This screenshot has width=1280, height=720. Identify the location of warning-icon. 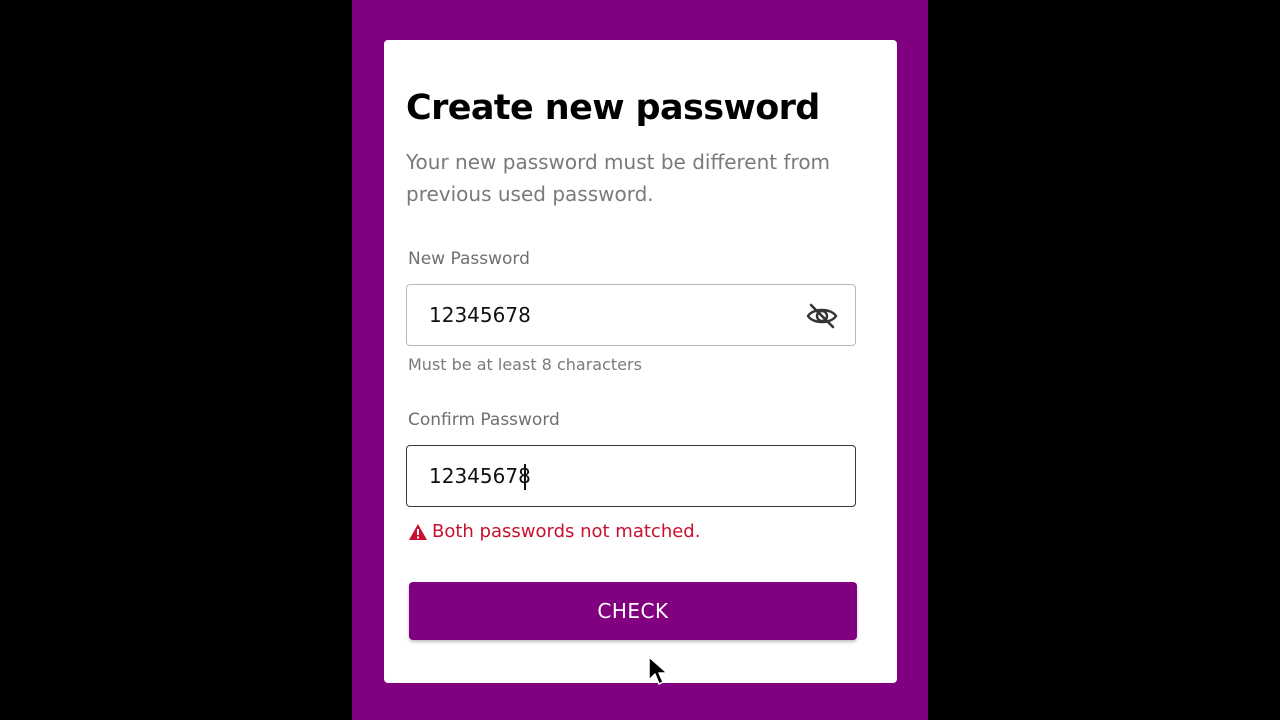
(418, 531).